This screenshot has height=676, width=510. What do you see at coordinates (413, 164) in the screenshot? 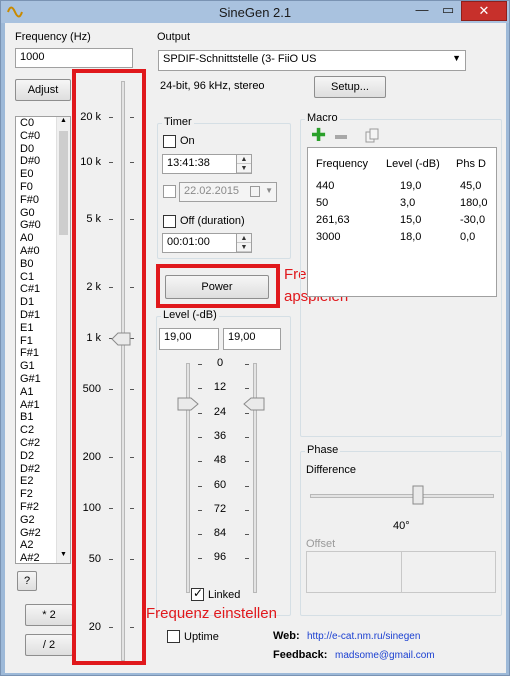
I see `col-level-header: Level (-dB)` at bounding box center [413, 164].